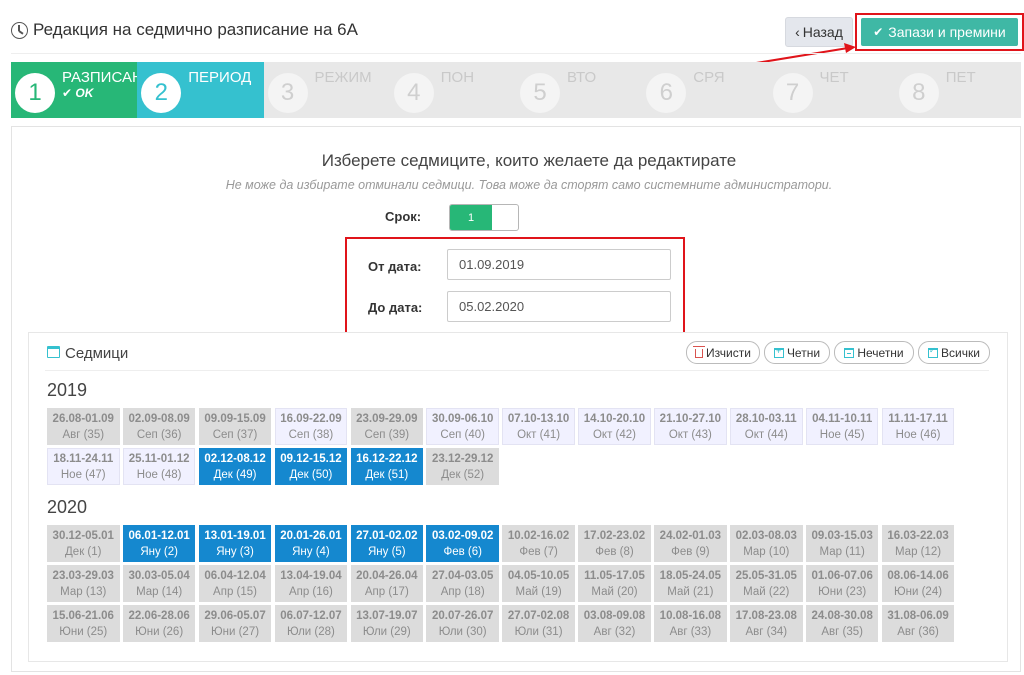 Image resolution: width=1024 pixels, height=675 pixels. I want to click on week-cell: 13.04-19.04 Апр (16), so click(311, 583).